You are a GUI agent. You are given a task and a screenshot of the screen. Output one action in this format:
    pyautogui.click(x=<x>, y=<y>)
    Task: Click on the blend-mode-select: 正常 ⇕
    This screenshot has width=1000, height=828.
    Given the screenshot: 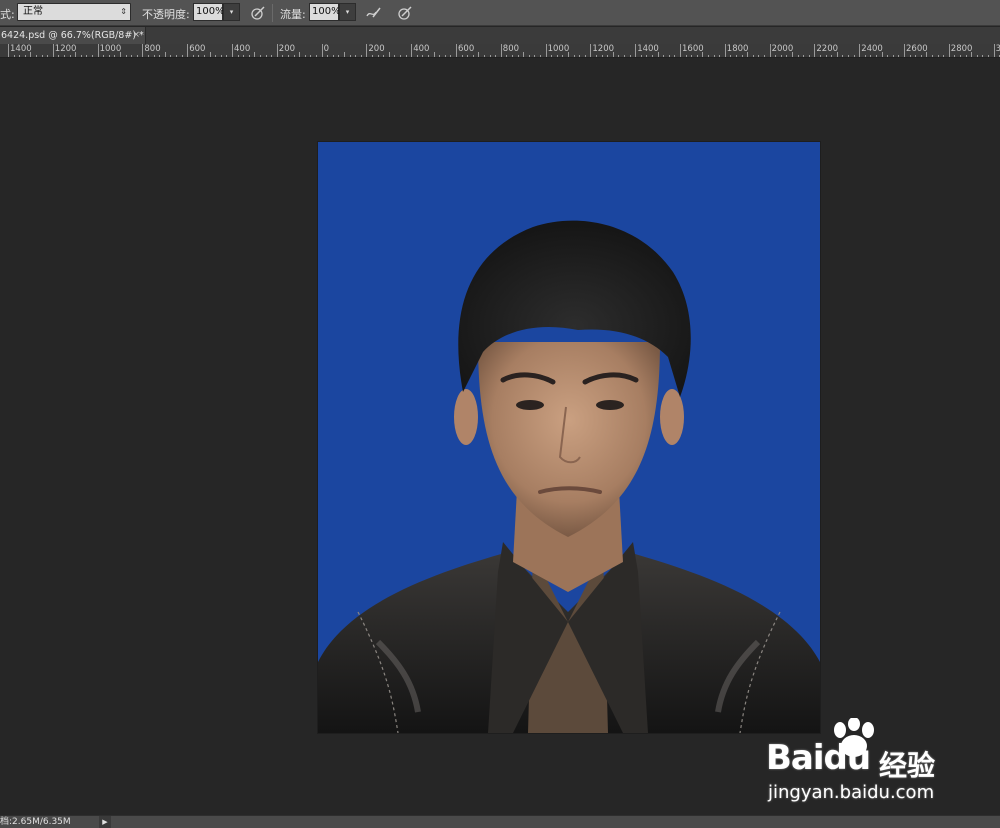 What is the action you would take?
    pyautogui.click(x=74, y=12)
    